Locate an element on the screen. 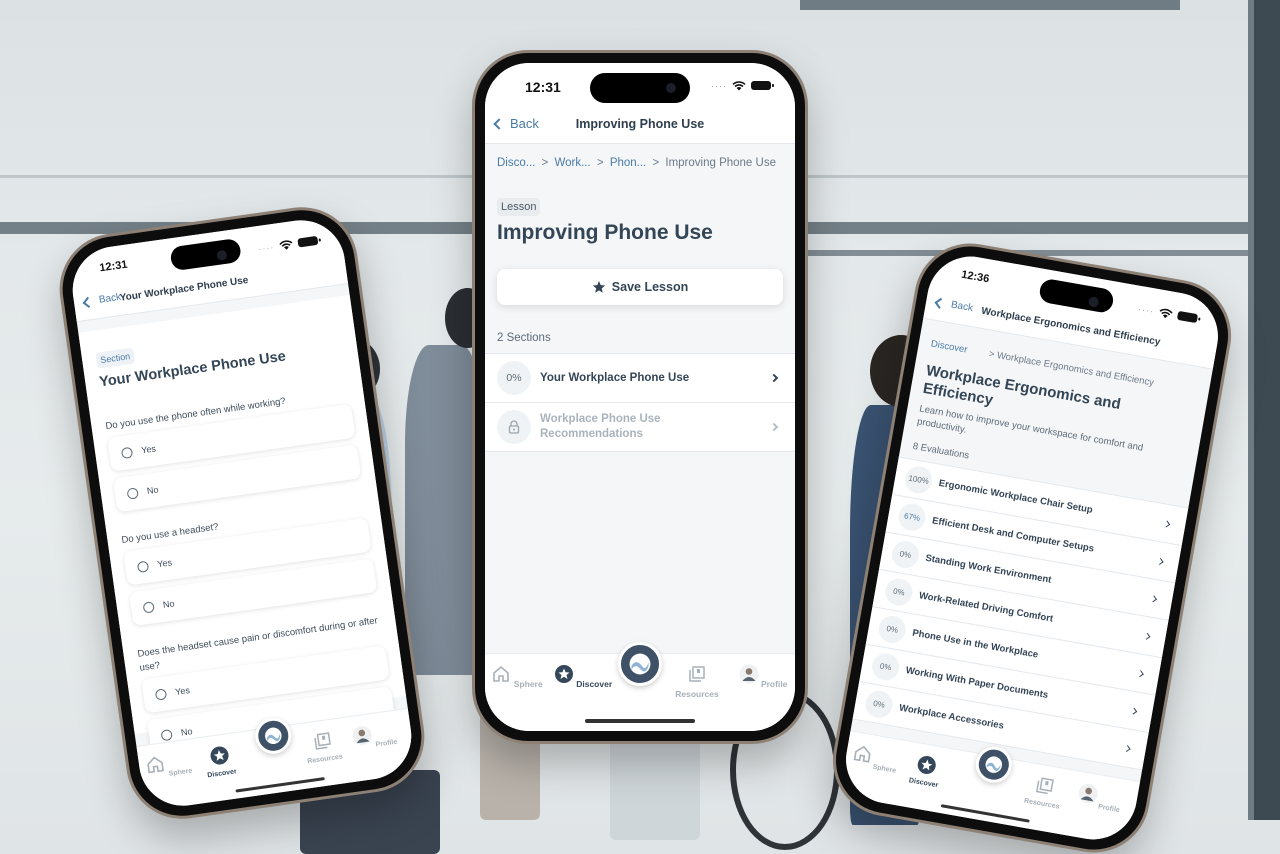 The image size is (1280, 854). progress-badge: 67% is located at coordinates (912, 517).